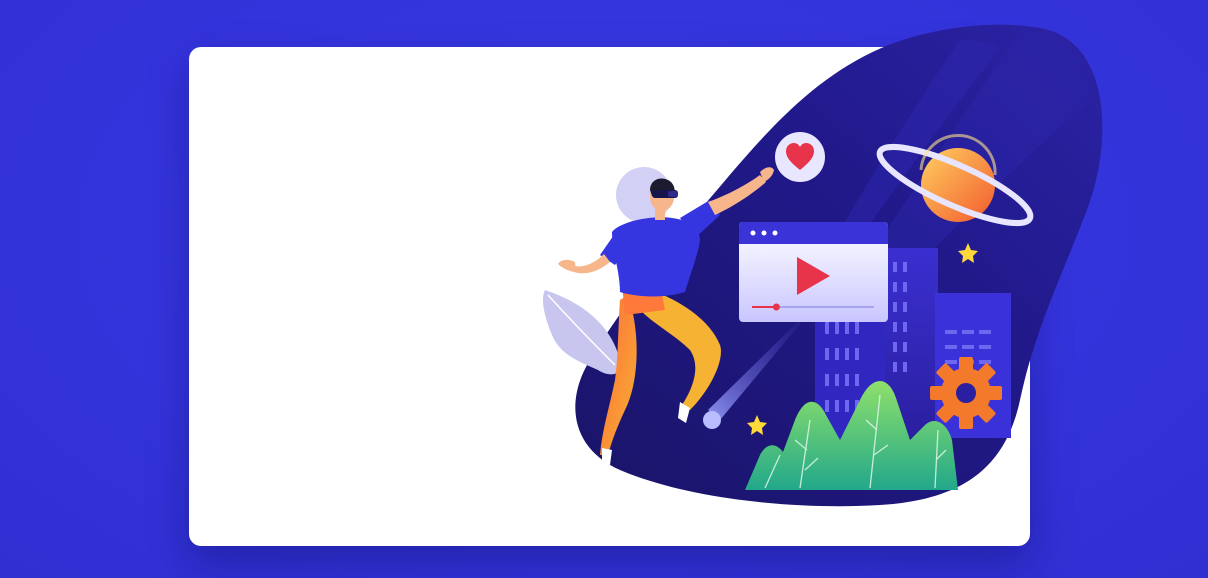 This screenshot has height=578, width=1208. I want to click on video-progress-knob, so click(776, 307).